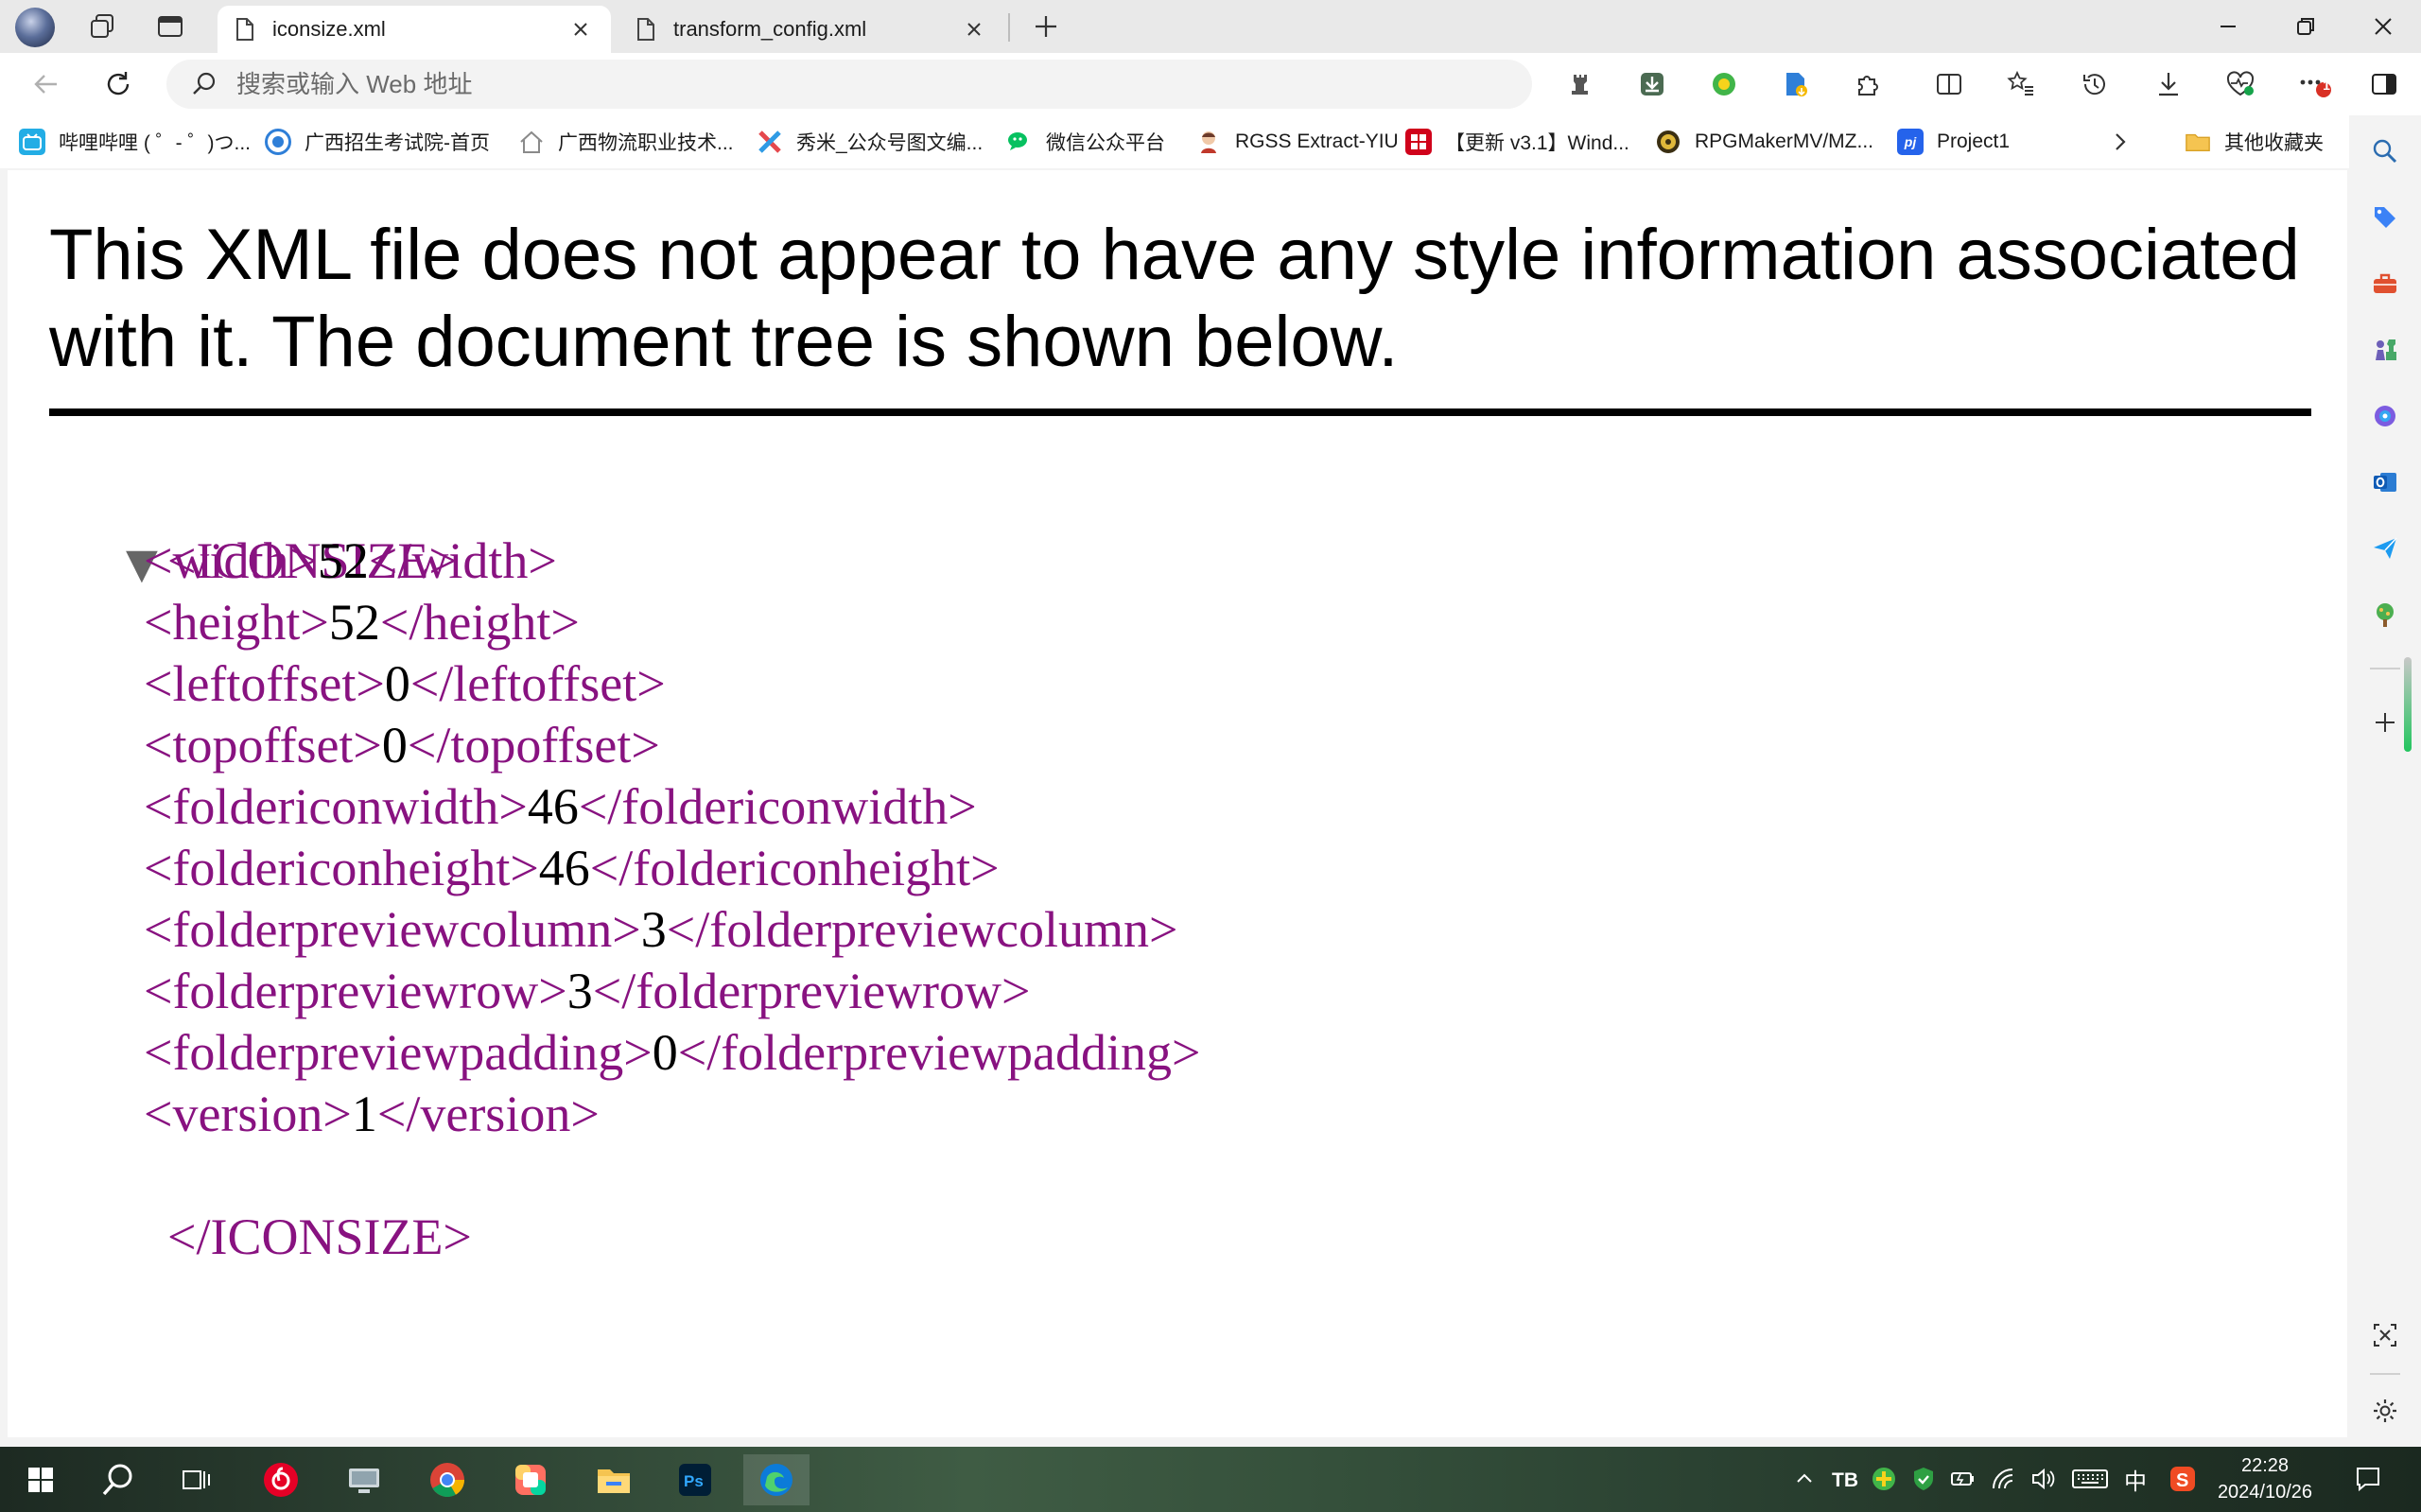 This screenshot has width=2421, height=1512. What do you see at coordinates (2043, 1479) in the screenshot?
I see `tray-volume` at bounding box center [2043, 1479].